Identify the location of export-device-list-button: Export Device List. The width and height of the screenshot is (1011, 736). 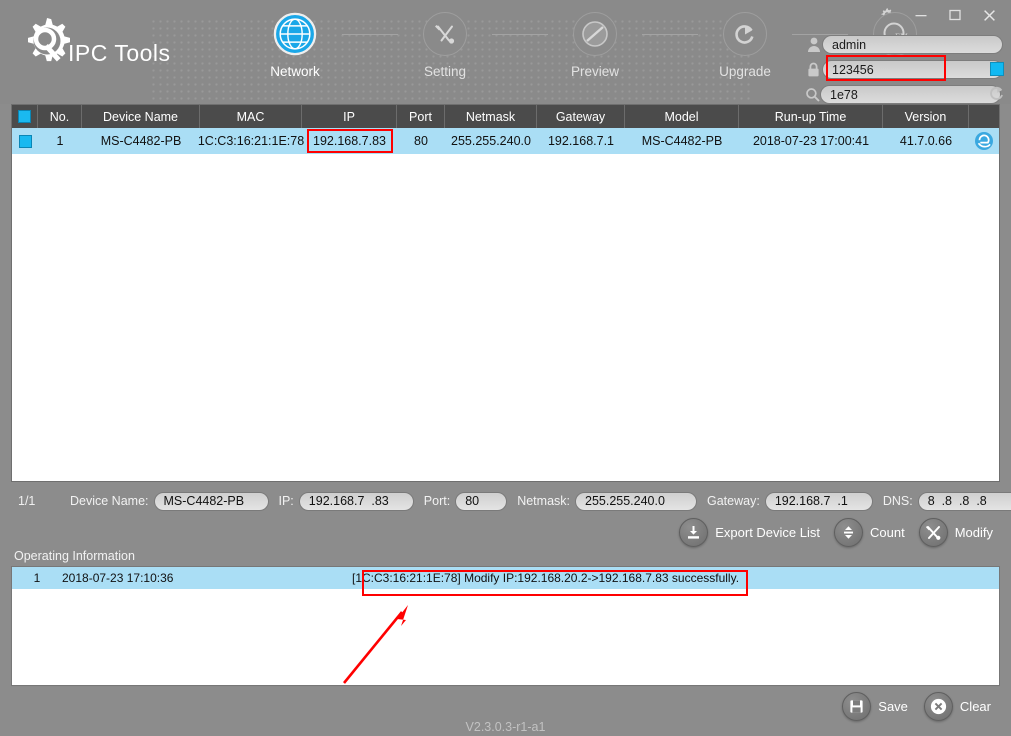
(749, 532).